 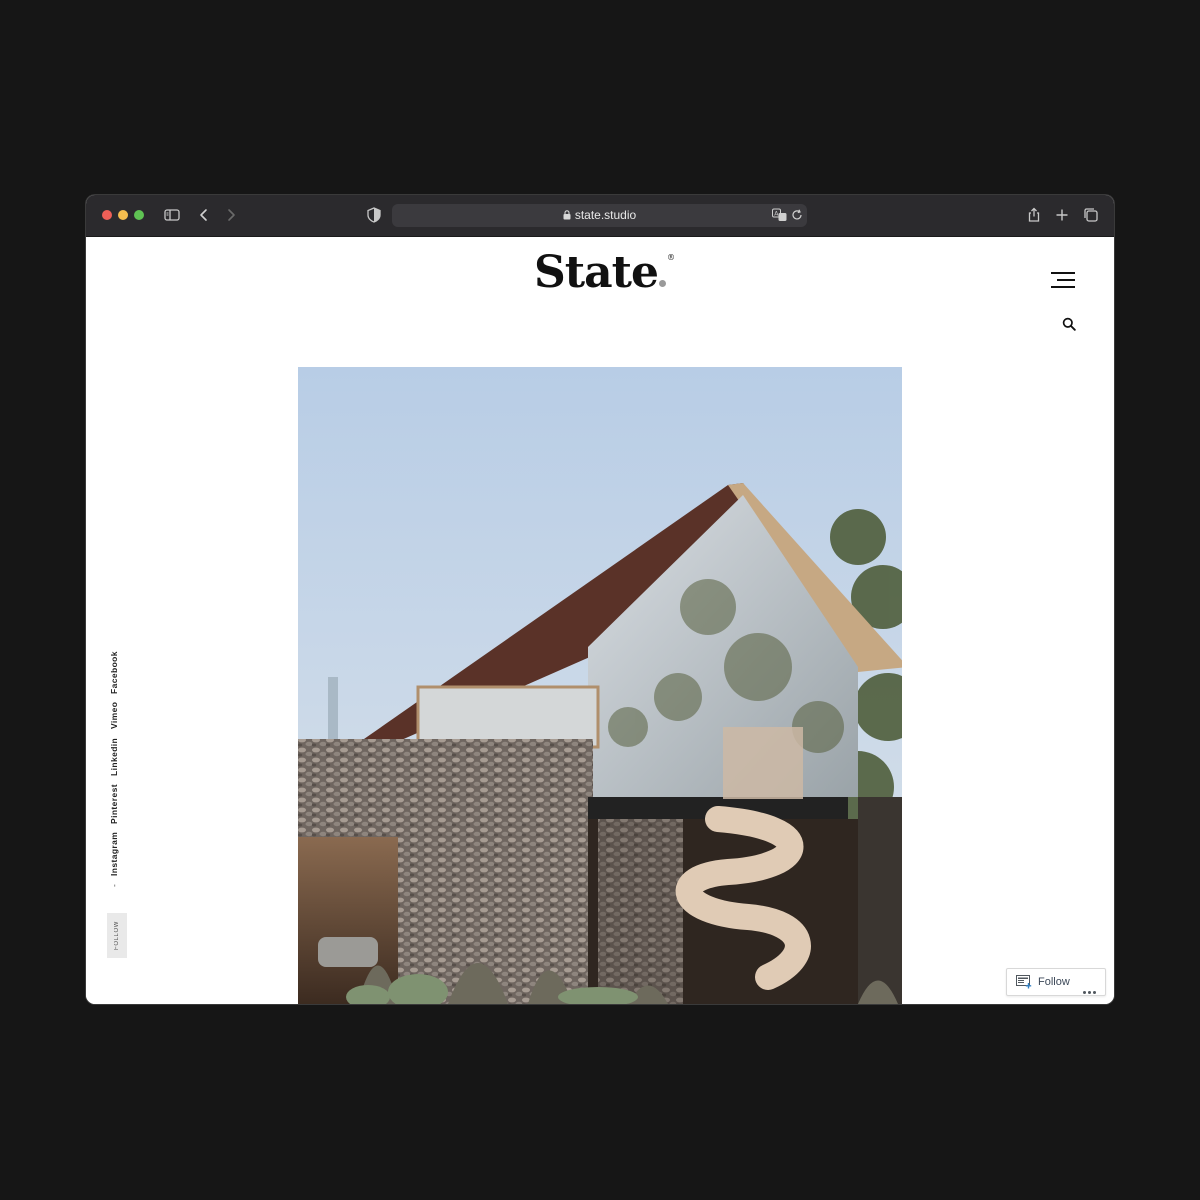 What do you see at coordinates (776, 214) in the screenshot?
I see `svg-text: A` at bounding box center [776, 214].